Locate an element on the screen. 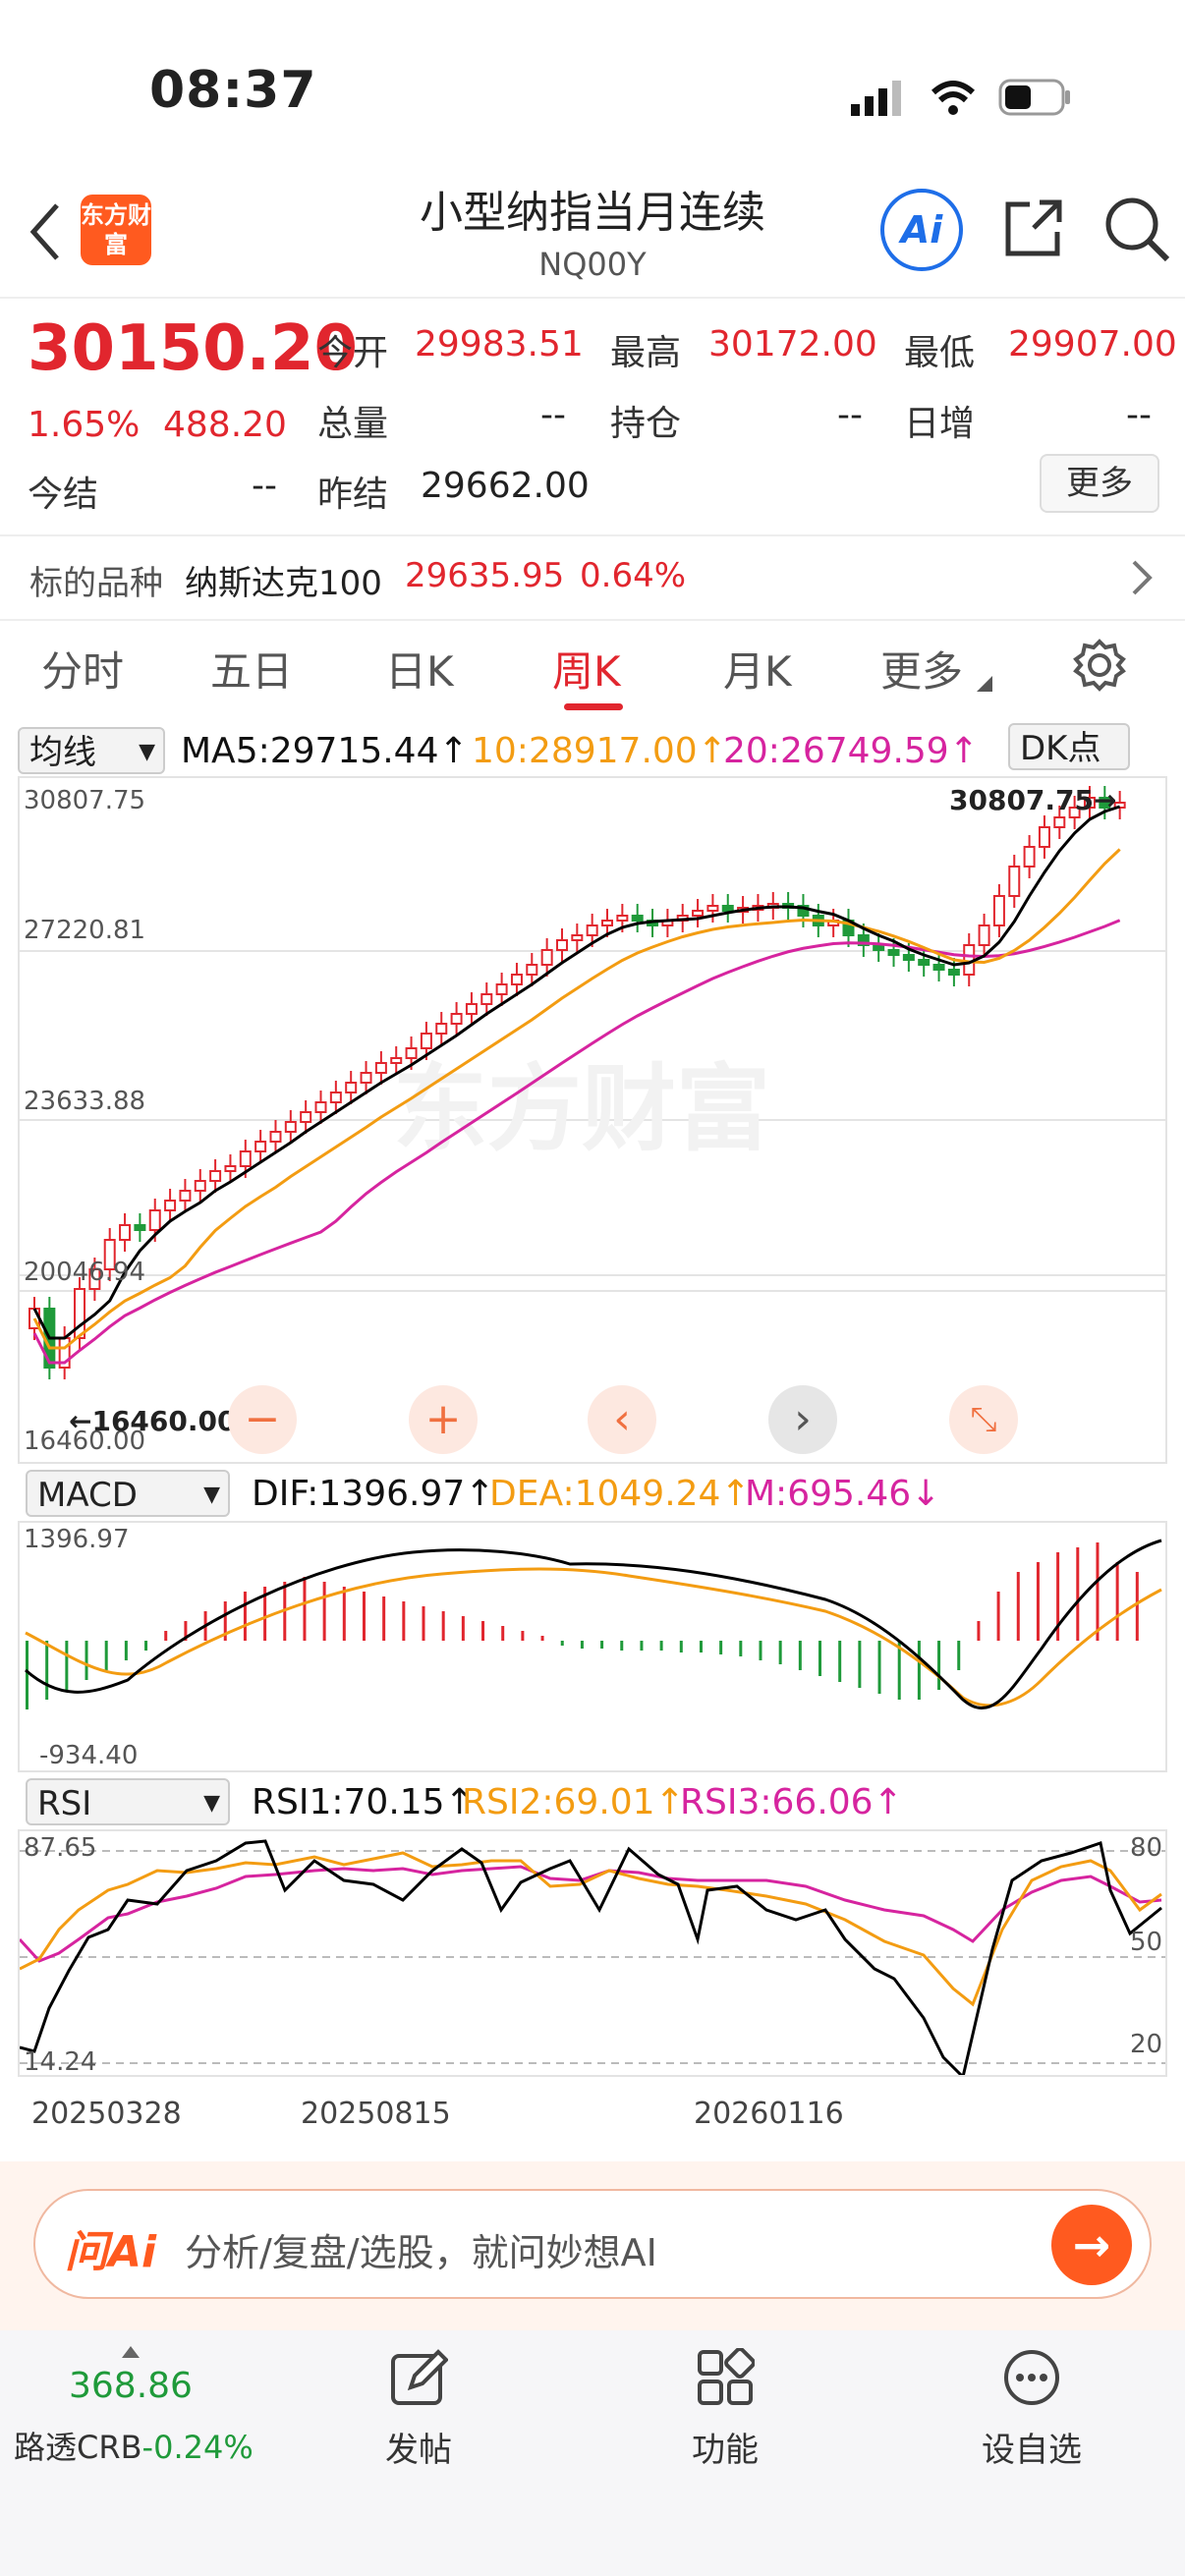 The image size is (1185, 2576). underlying-label: 标的品种 is located at coordinates (96, 583).